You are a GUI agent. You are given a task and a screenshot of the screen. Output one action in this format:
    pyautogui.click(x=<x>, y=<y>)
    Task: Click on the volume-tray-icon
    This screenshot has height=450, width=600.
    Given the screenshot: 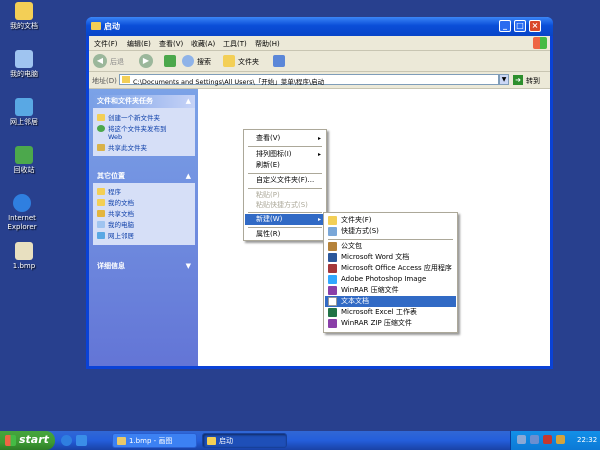 What is the action you would take?
    pyautogui.click(x=534, y=439)
    